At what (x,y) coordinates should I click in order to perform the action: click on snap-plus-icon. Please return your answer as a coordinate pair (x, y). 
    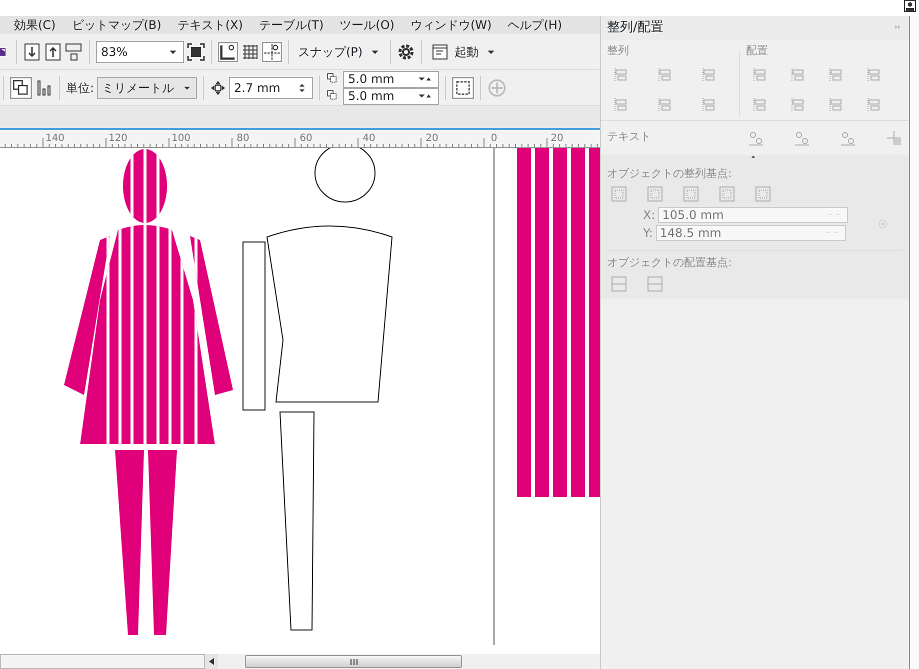
    Looking at the image, I should click on (894, 137).